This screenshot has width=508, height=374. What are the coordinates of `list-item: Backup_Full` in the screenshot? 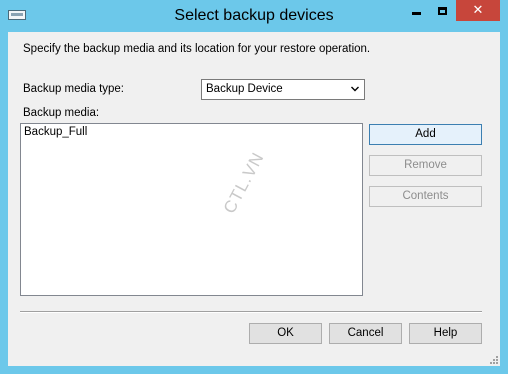 It's located at (55, 132).